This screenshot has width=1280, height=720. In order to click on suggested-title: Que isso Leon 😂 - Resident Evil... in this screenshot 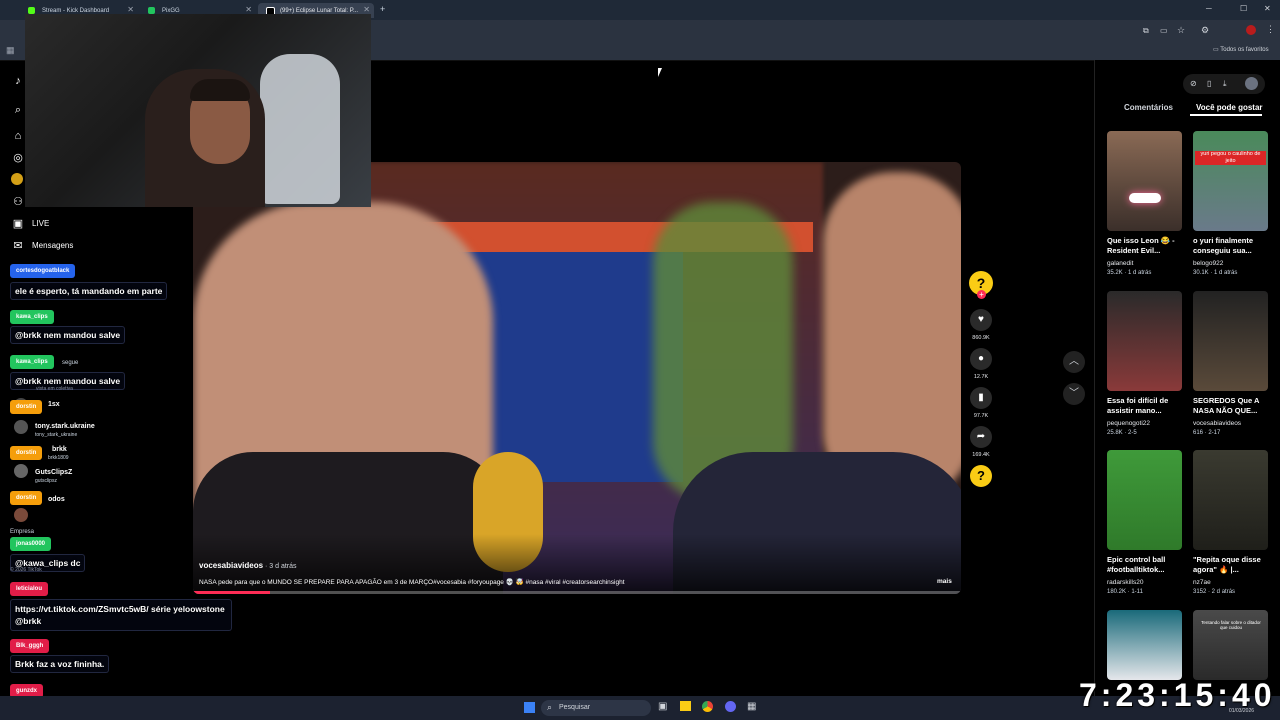, I will do `click(1143, 246)`.